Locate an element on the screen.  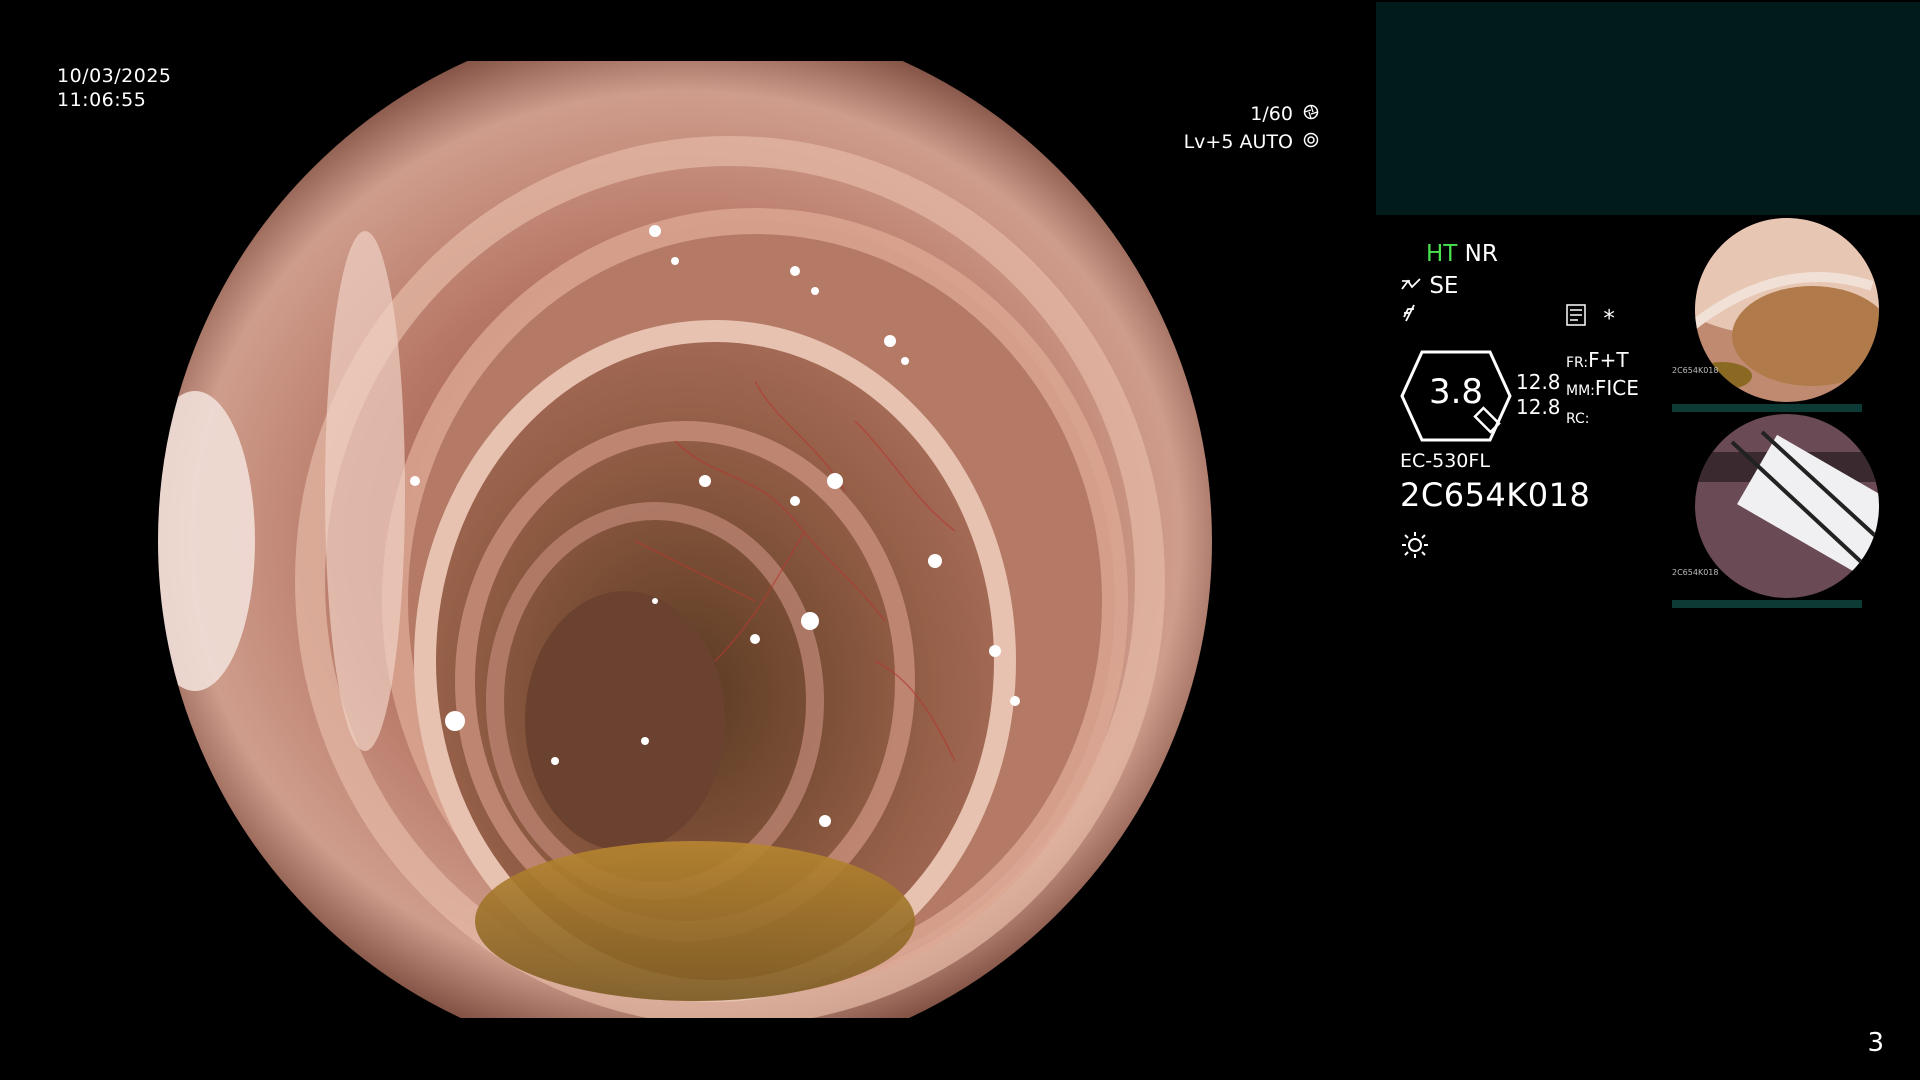
record-icon is located at coordinates (1579, 318).